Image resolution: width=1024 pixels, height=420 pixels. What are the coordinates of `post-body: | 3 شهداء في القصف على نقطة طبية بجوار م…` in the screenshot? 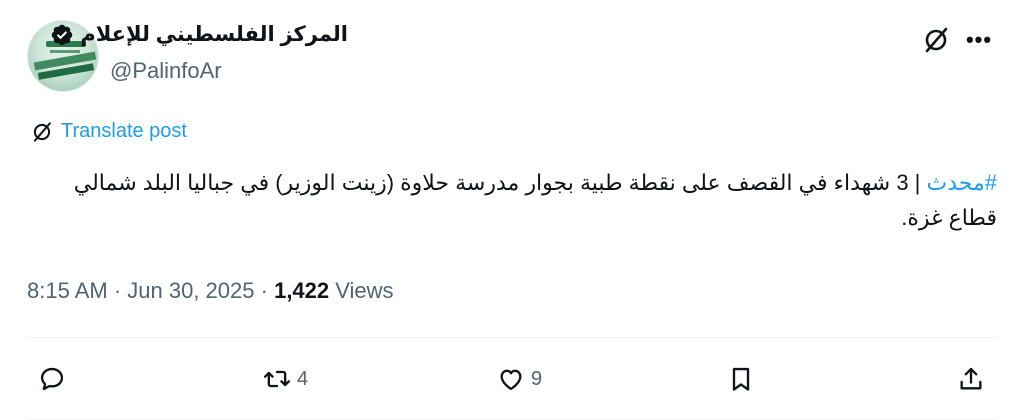 It's located at (535, 200).